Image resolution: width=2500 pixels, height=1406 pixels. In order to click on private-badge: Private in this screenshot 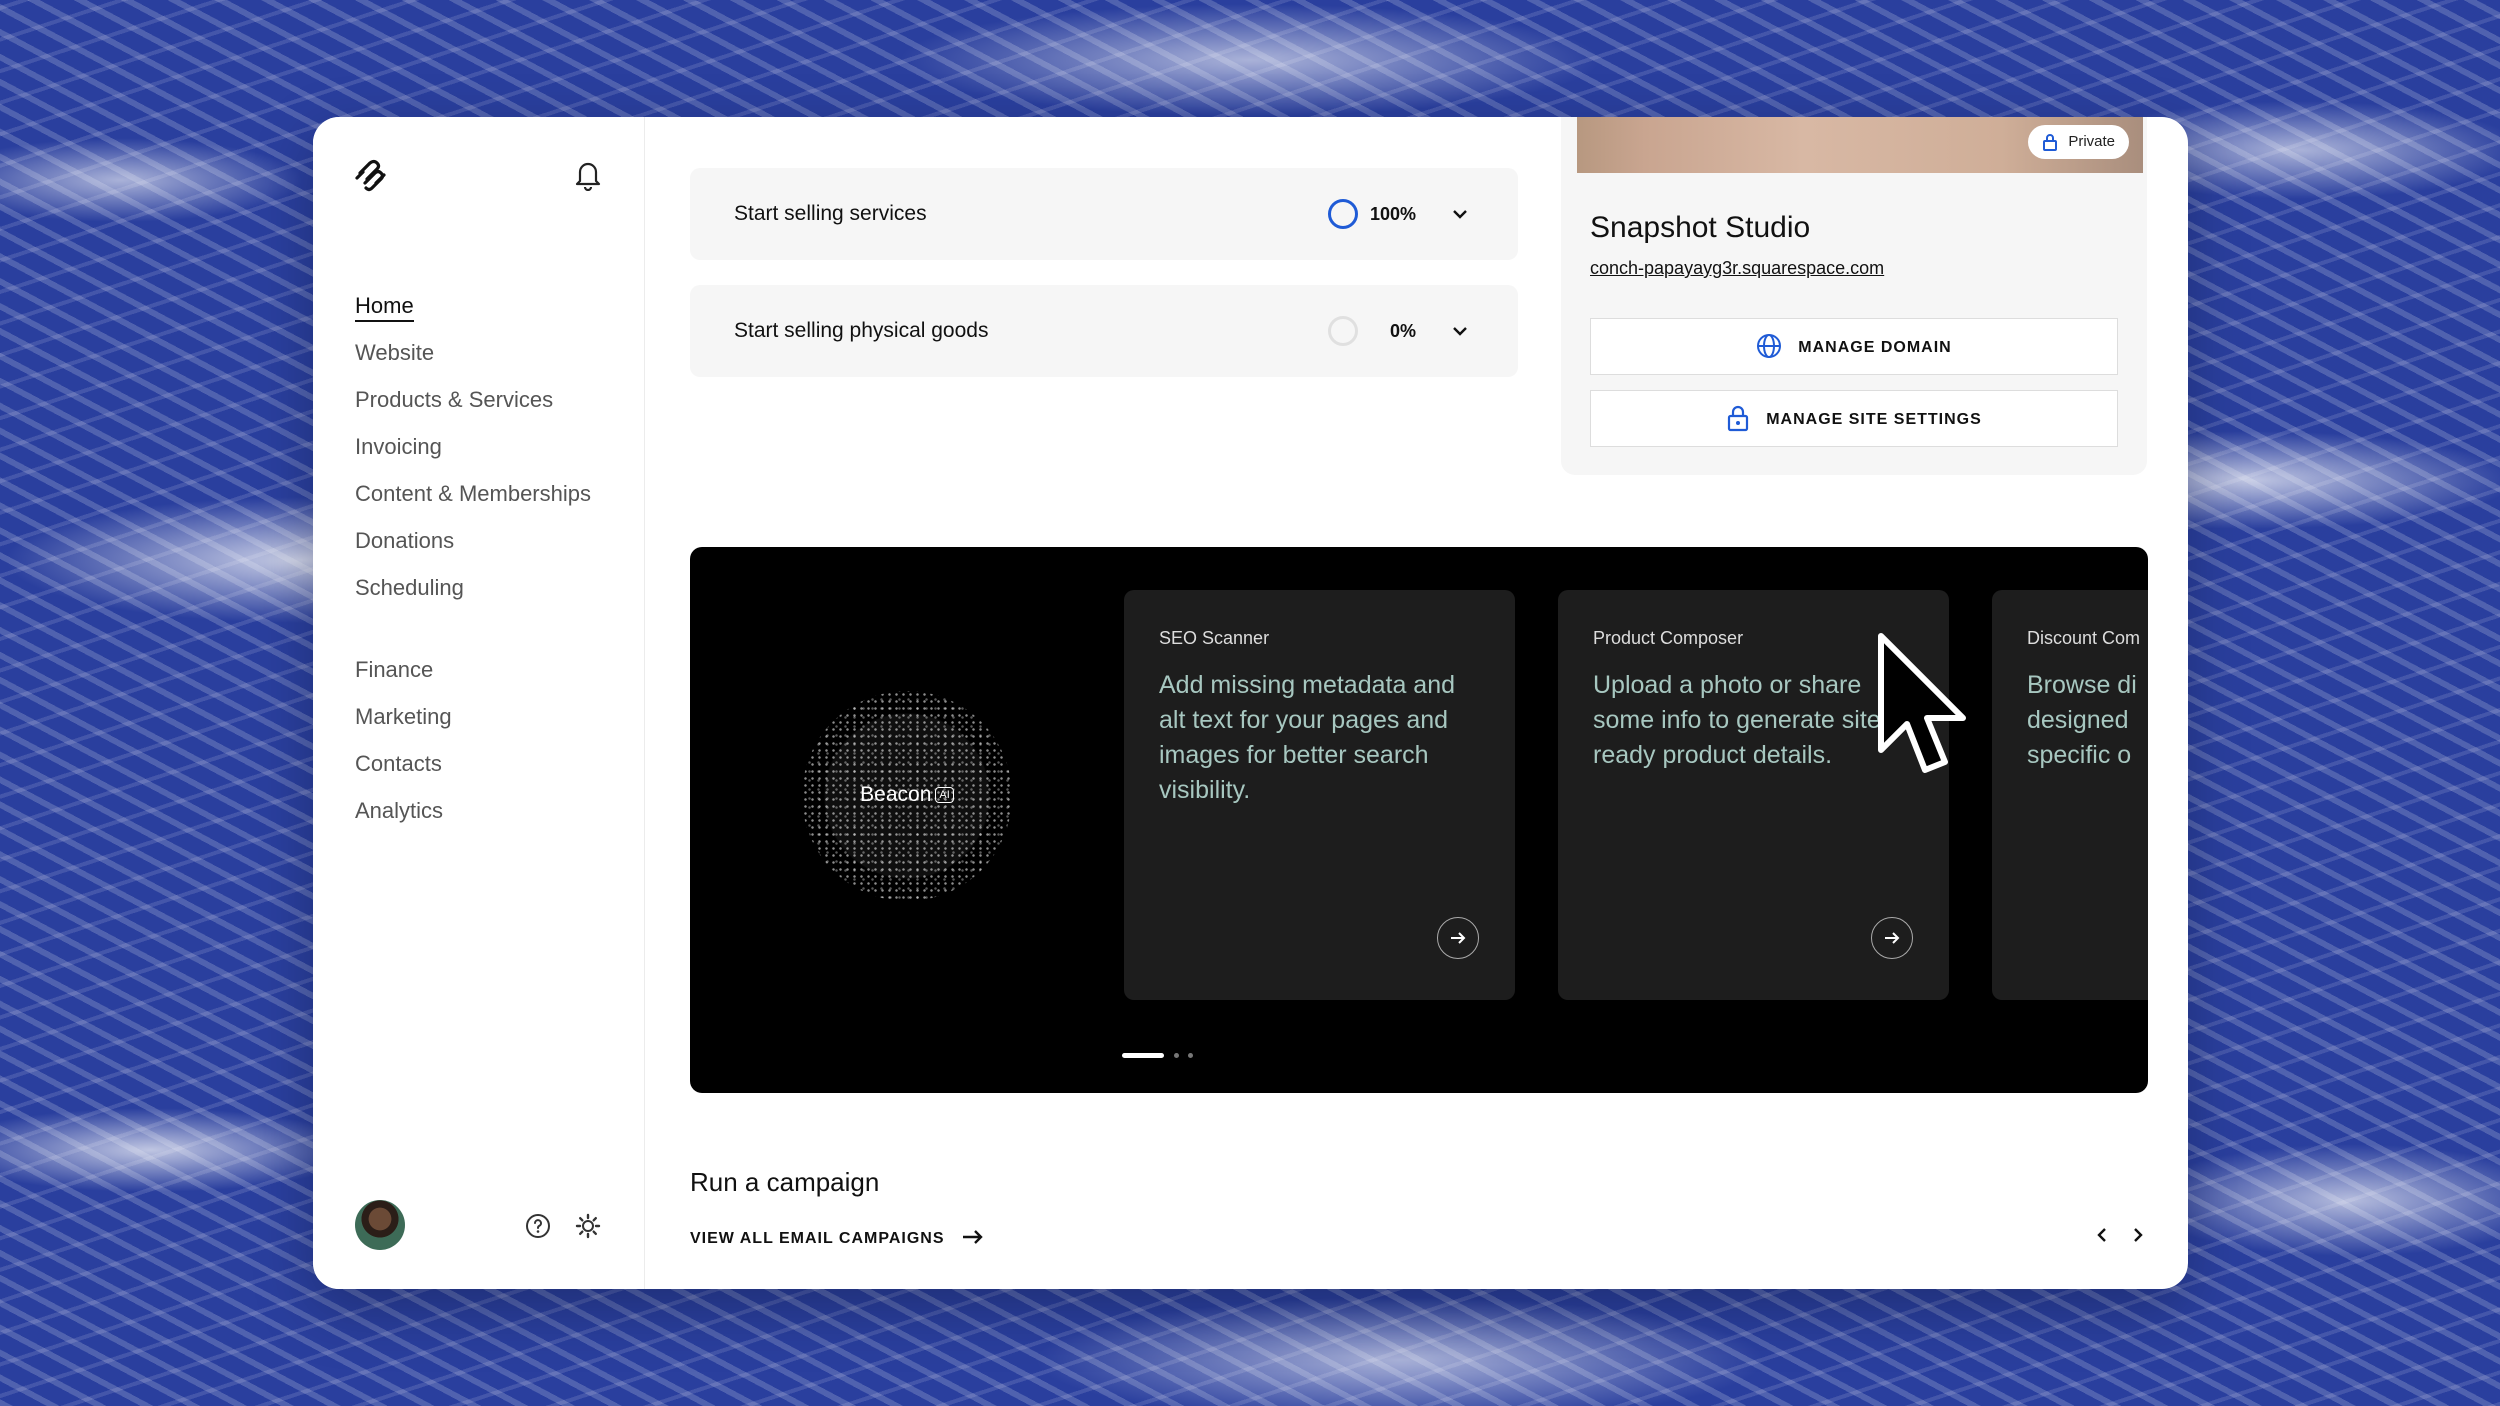, I will do `click(2078, 142)`.